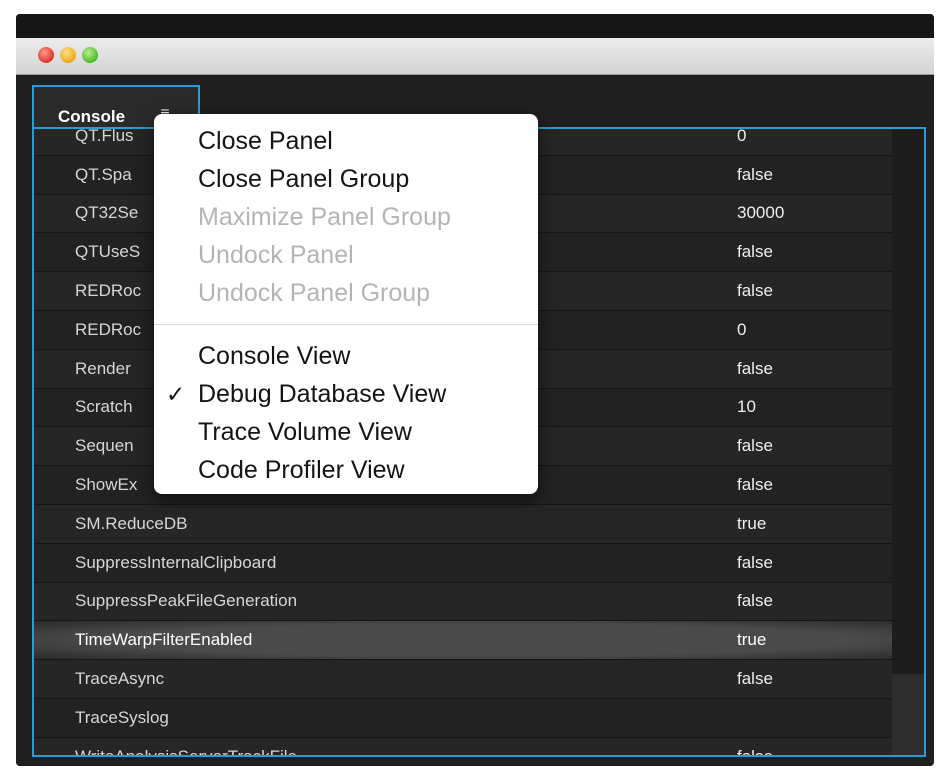 This screenshot has width=940, height=770. Describe the element at coordinates (908, 442) in the screenshot. I see `vertical-scrollbar` at that location.